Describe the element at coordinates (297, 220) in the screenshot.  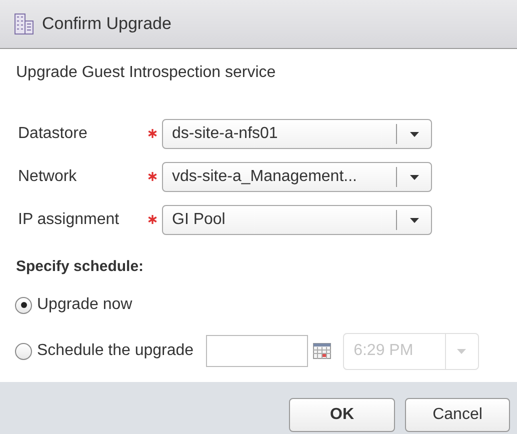
I see `dropdown: GI Pool` at that location.